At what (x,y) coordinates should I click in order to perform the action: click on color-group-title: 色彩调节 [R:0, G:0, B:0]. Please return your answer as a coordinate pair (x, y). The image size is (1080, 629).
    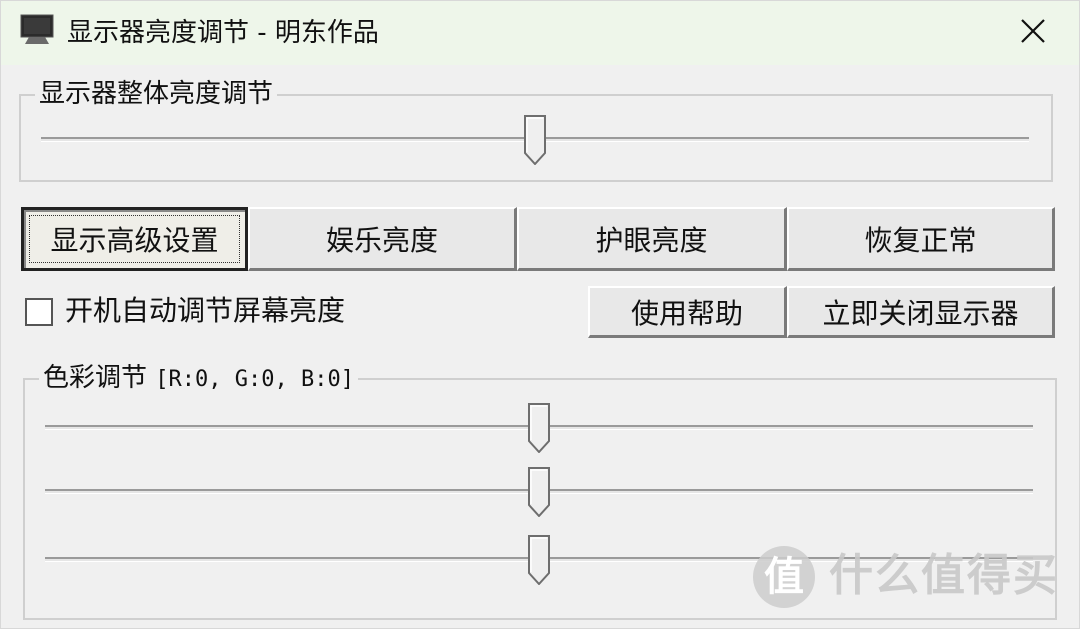
    Looking at the image, I should click on (198, 379).